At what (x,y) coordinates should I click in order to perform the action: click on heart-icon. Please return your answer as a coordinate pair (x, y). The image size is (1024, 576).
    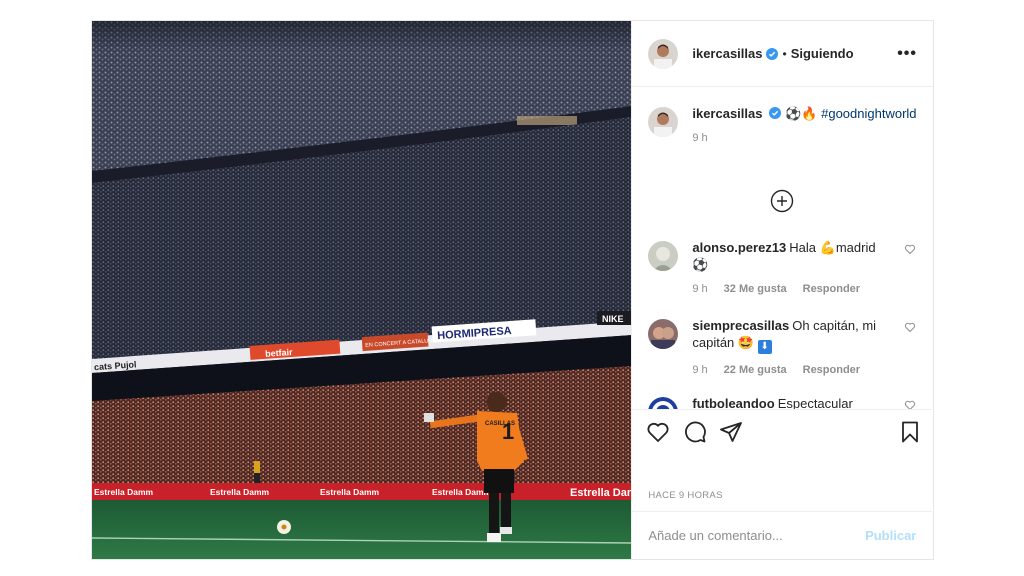
    Looking at the image, I should click on (658, 432).